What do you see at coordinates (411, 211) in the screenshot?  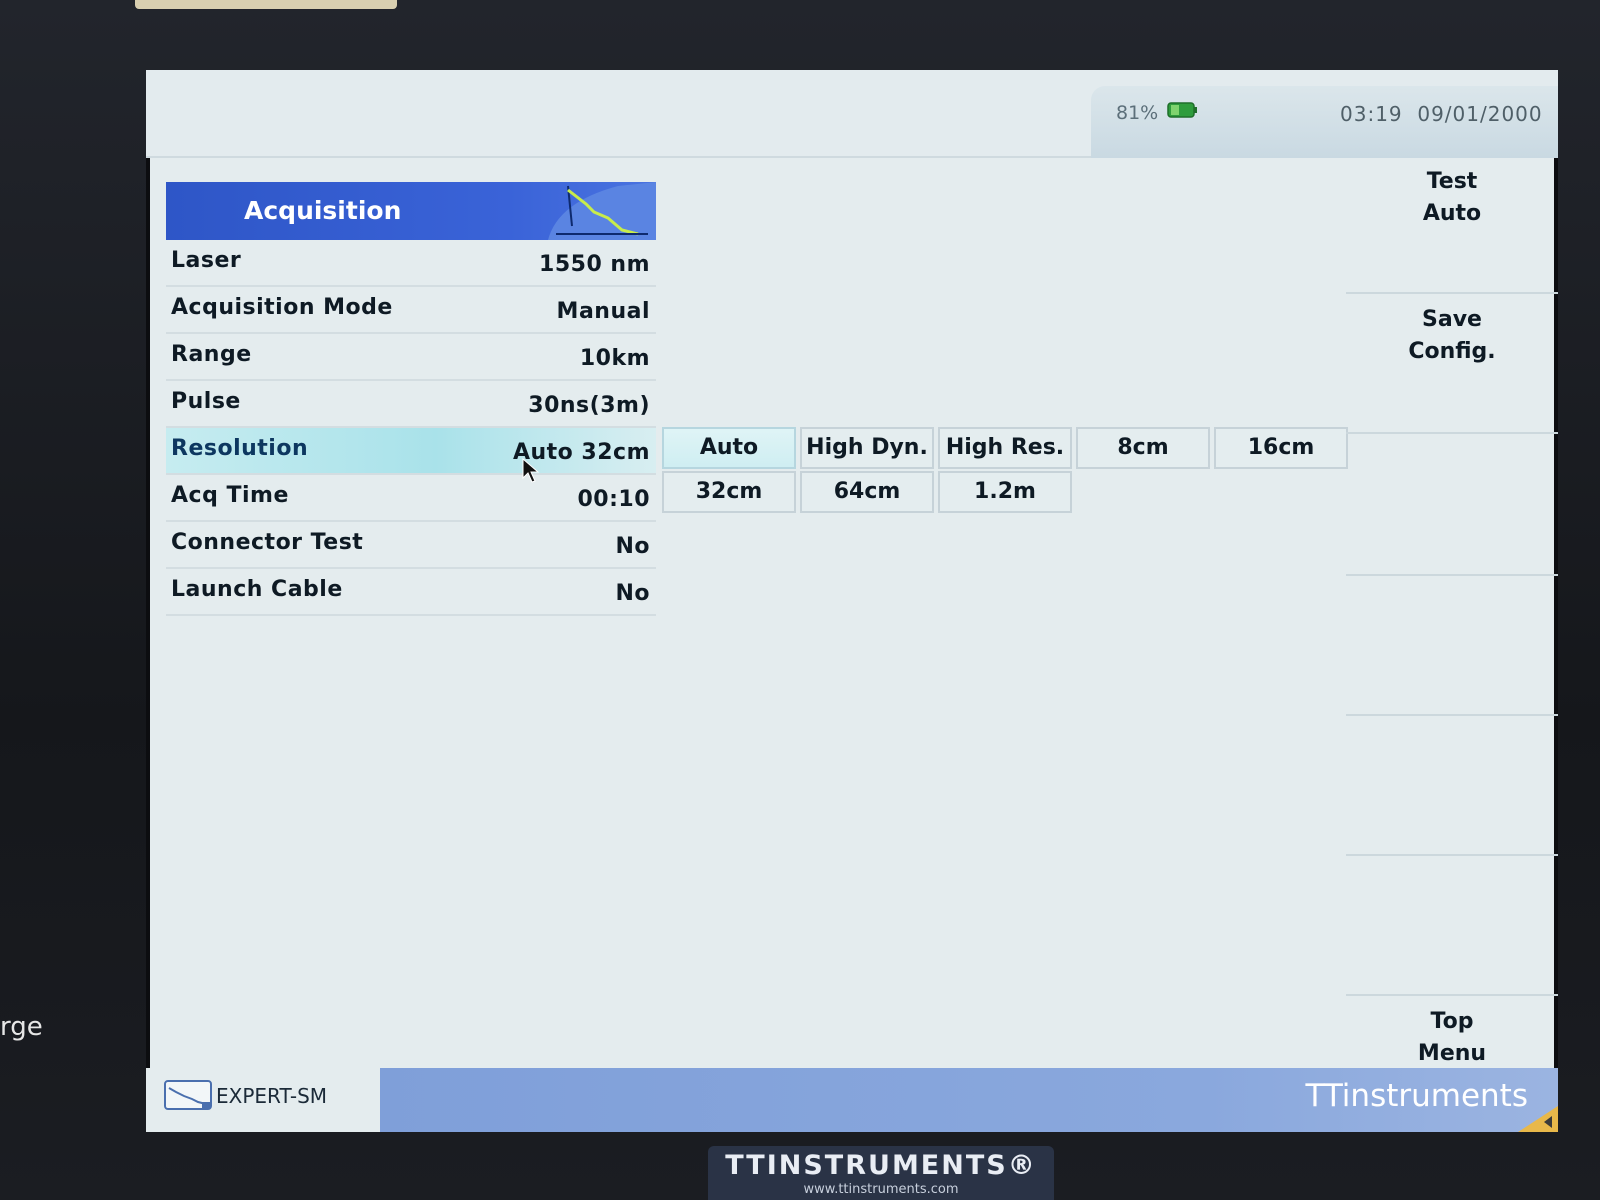 I see `acquisition-header: Acquisition` at bounding box center [411, 211].